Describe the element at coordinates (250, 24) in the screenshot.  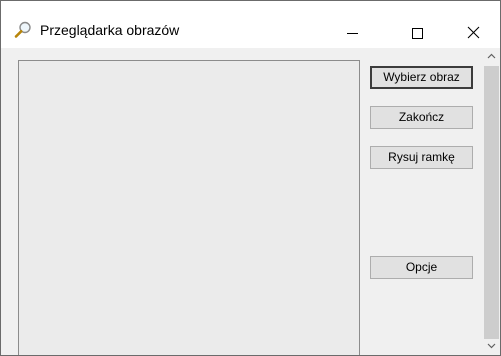
I see `title-bar: Przeglądarka obrazów` at that location.